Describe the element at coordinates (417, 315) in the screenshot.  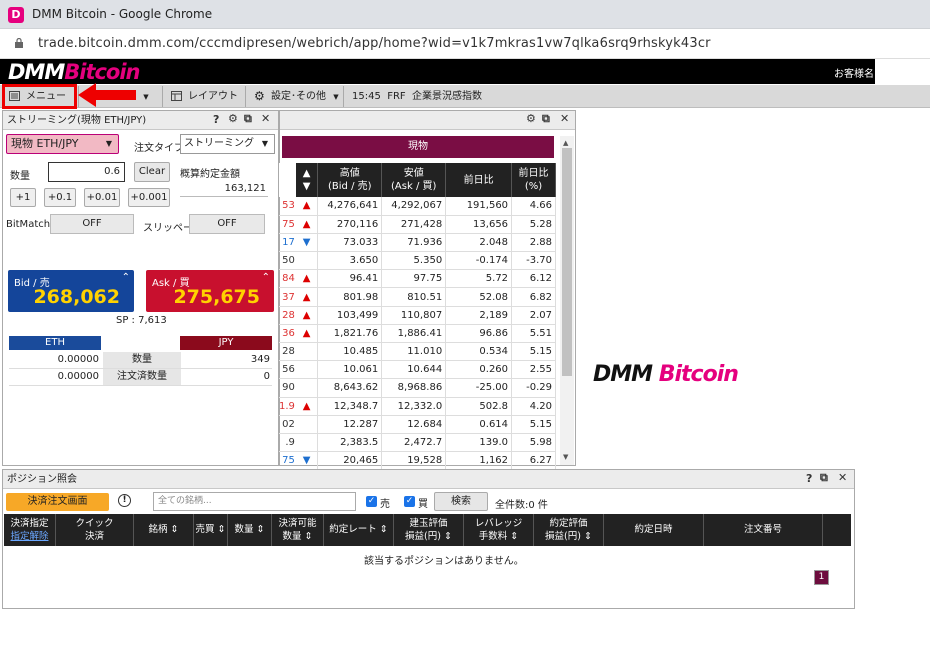
I see `price-row: 28 ▲ 103,499 110,807 2,189 2.07` at that location.